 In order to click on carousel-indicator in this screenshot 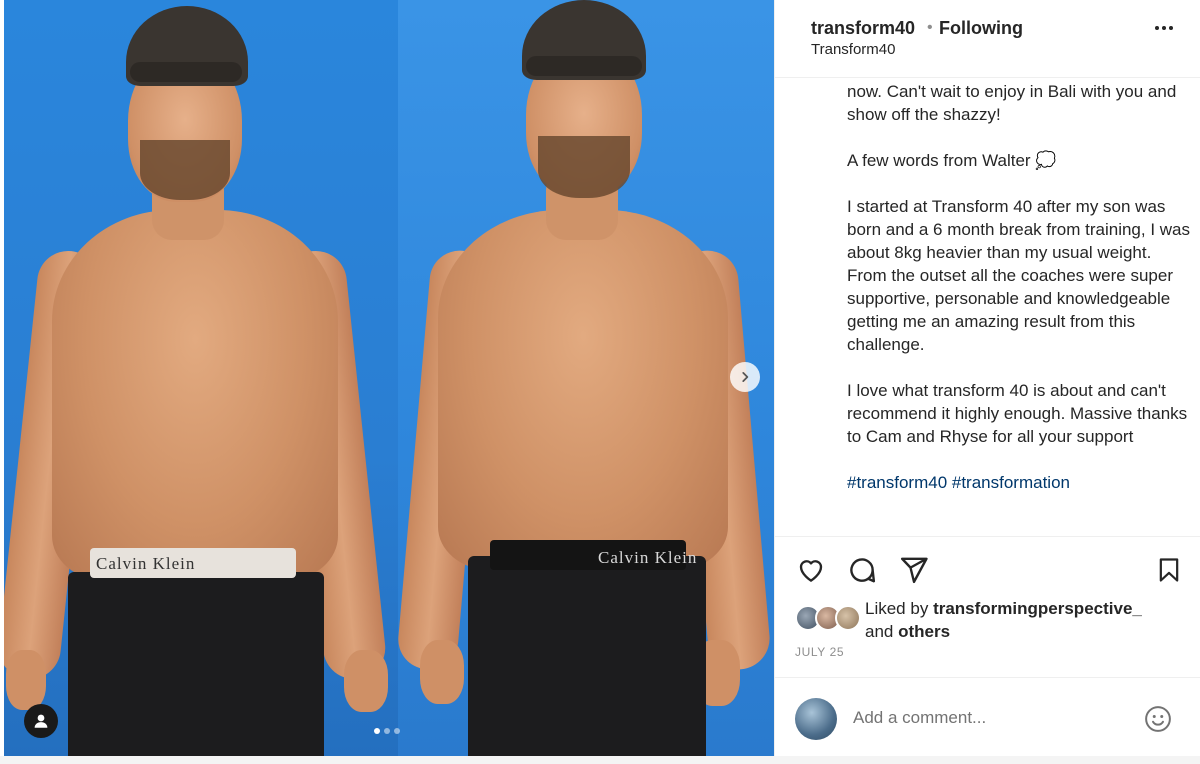, I will do `click(387, 731)`.